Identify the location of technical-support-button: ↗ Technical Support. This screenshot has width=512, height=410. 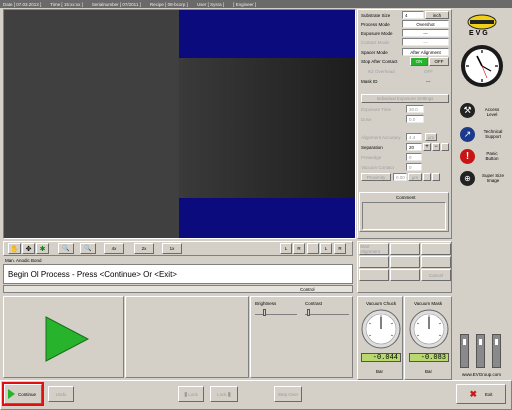
(483, 135).